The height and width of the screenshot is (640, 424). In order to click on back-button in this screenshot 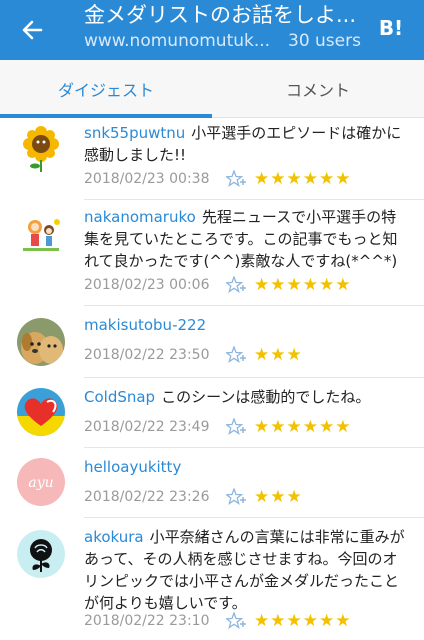, I will do `click(32, 30)`.